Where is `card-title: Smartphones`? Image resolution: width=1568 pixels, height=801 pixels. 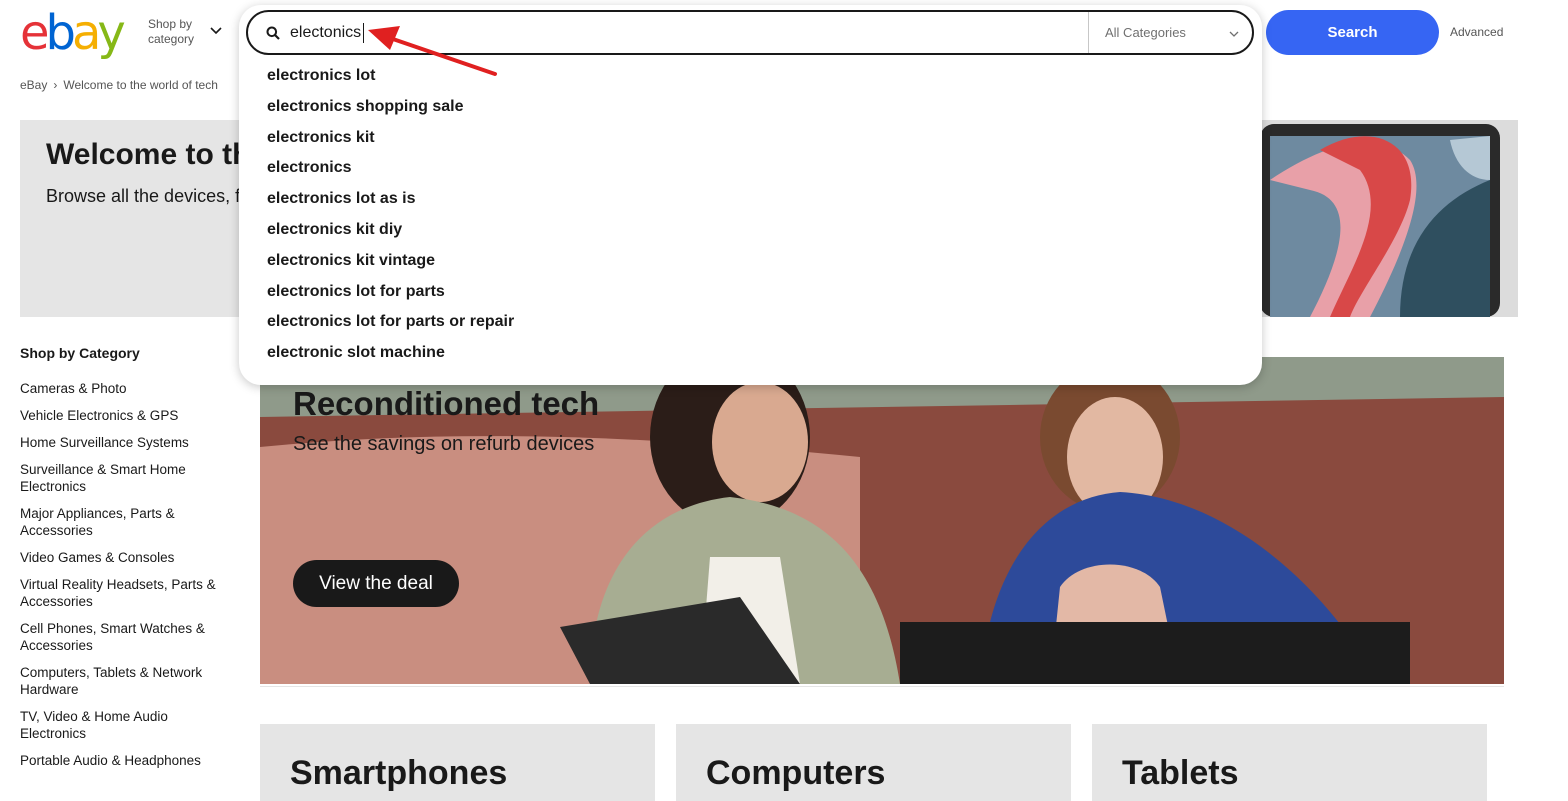 card-title: Smartphones is located at coordinates (399, 773).